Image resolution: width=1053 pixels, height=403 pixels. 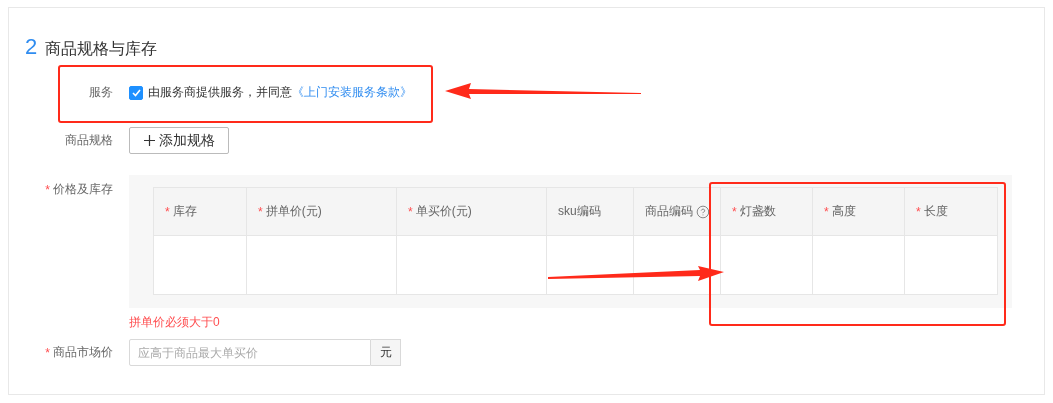 I want to click on field-label: 商品规格, so click(x=89, y=140).